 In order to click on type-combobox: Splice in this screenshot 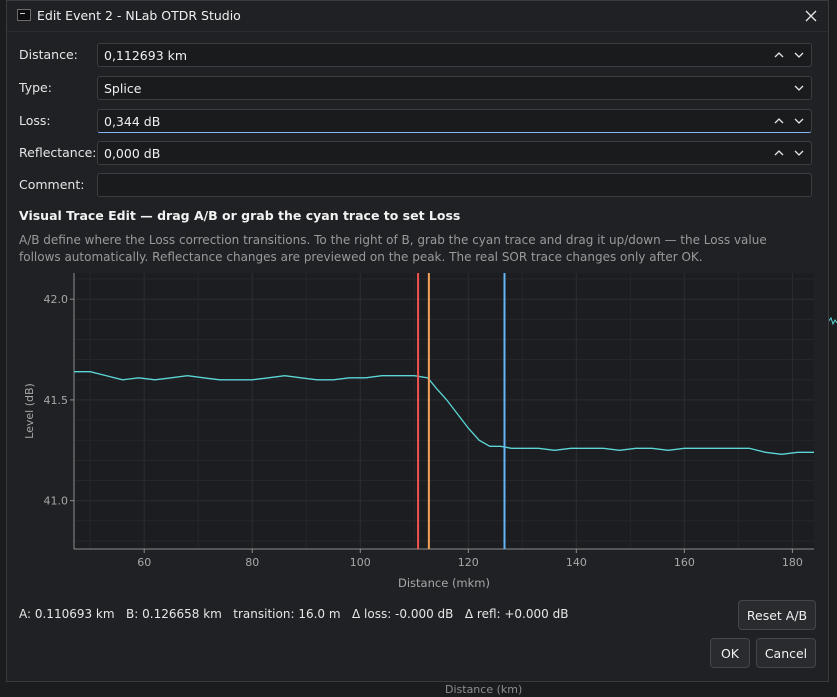, I will do `click(454, 88)`.